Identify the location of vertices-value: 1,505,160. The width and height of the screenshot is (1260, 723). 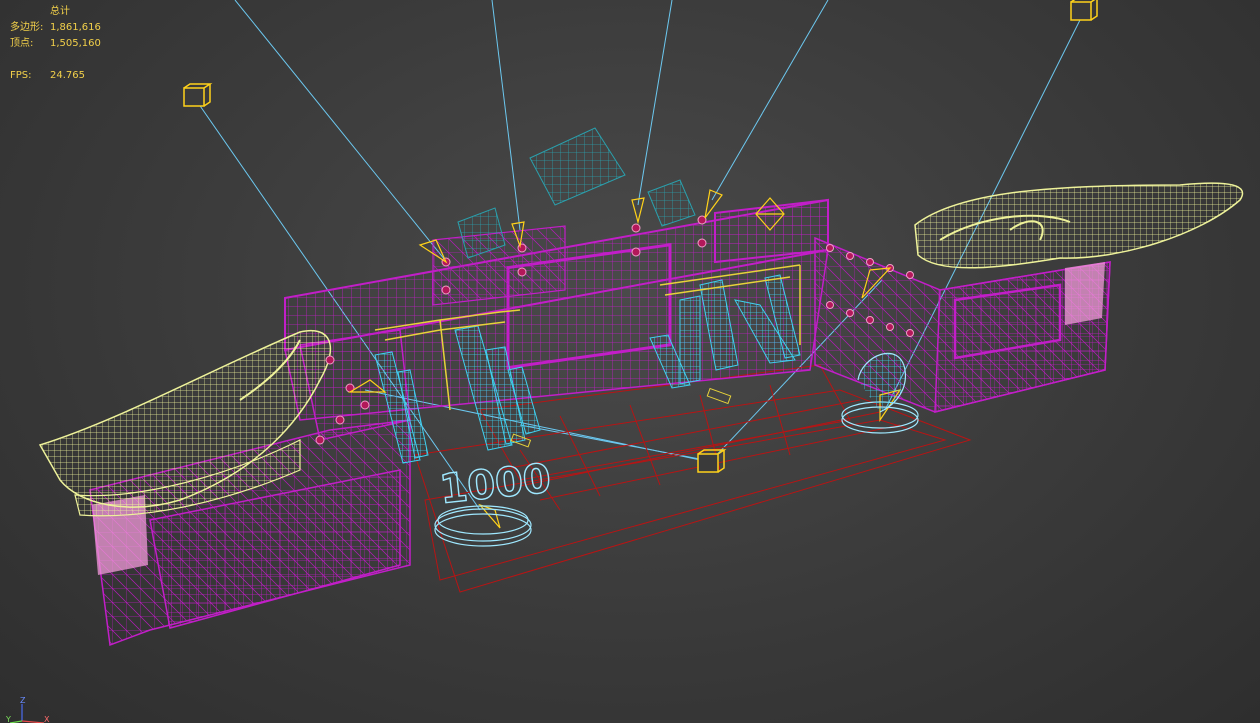
(75, 43).